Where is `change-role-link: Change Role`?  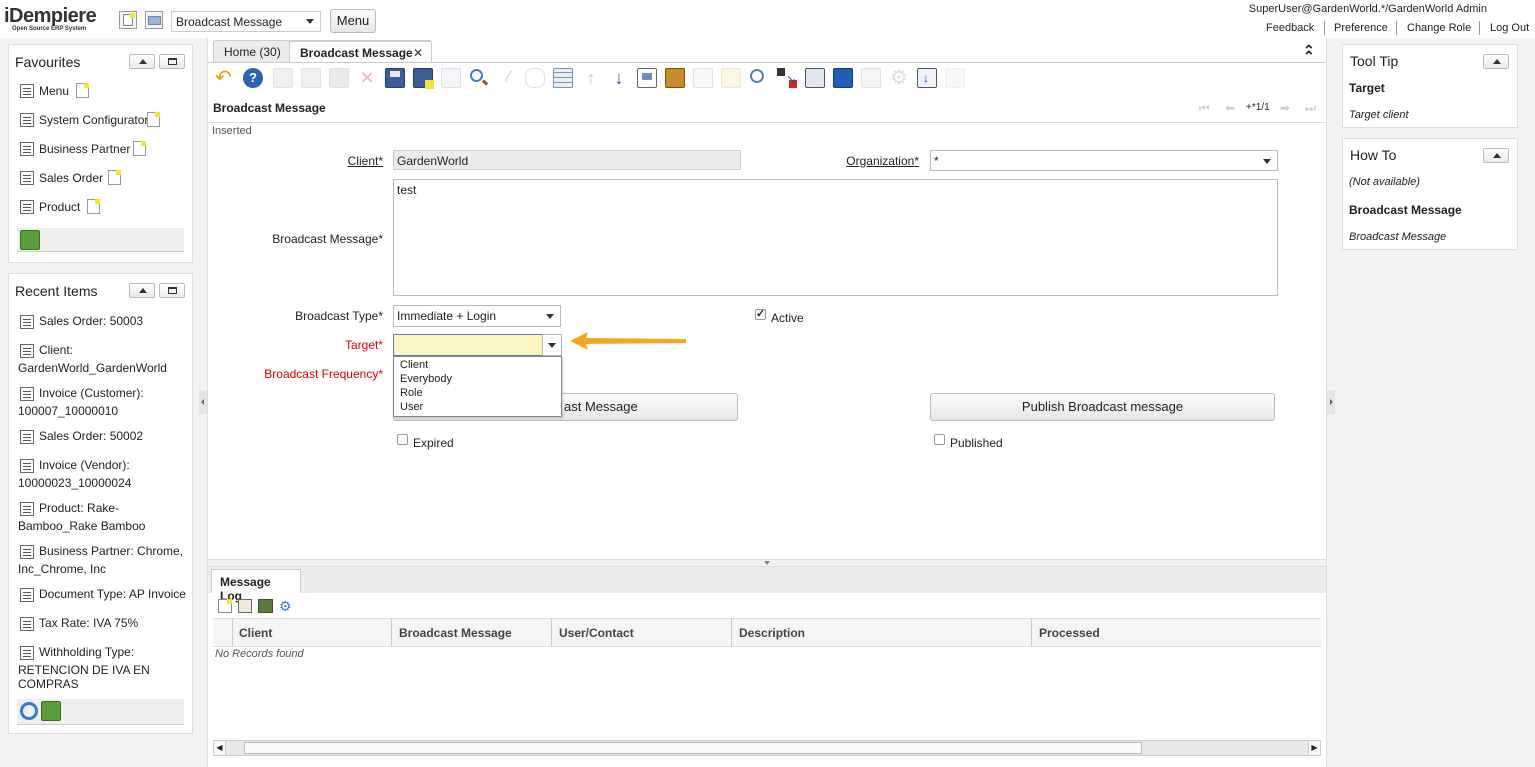
change-role-link: Change Role is located at coordinates (1439, 28).